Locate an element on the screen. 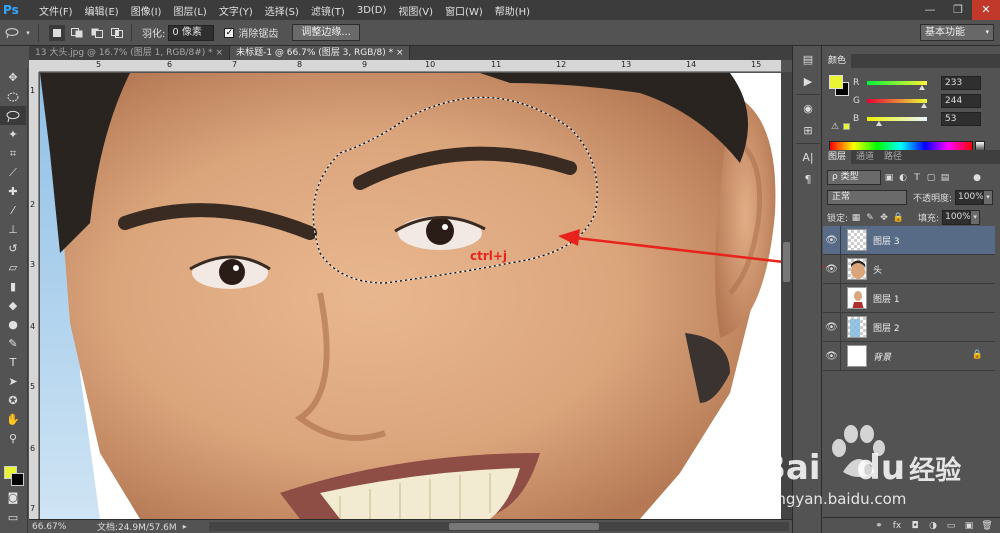 The width and height of the screenshot is (1000, 533). vertical-scroll-thumb is located at coordinates (786, 262).